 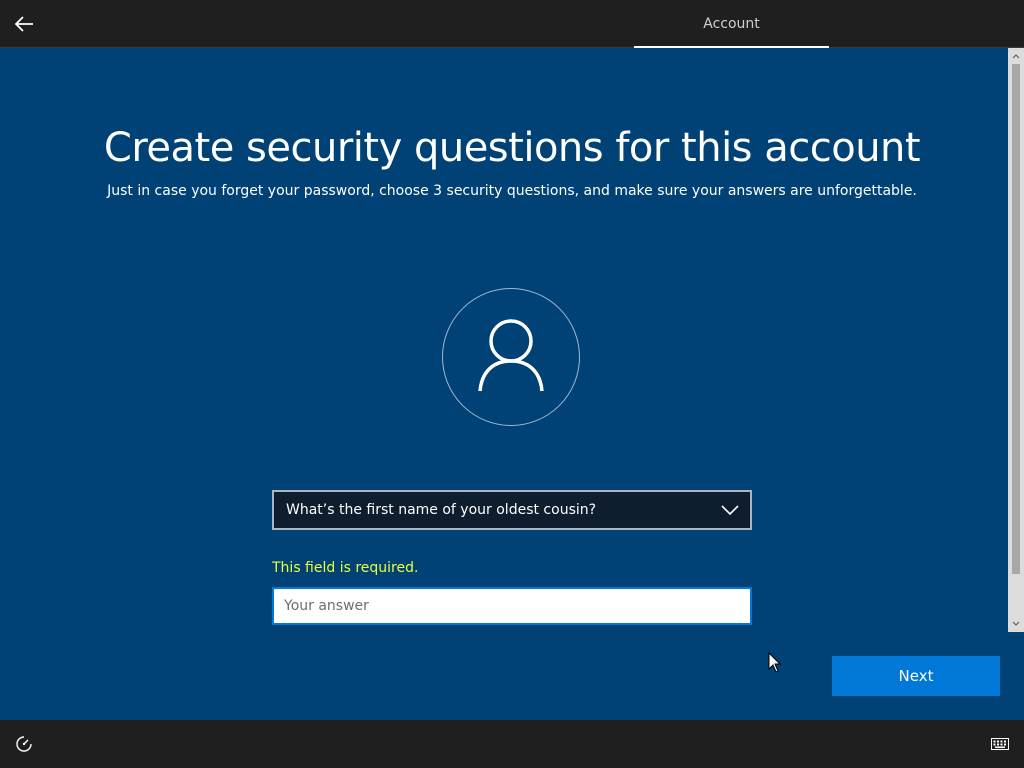 What do you see at coordinates (1016, 319) in the screenshot?
I see `scrollbar-thumb` at bounding box center [1016, 319].